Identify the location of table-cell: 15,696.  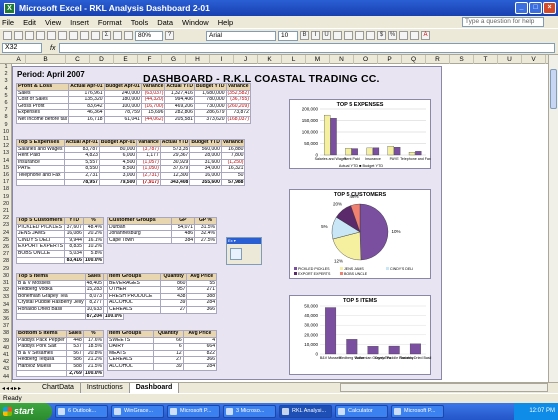
(153, 113).